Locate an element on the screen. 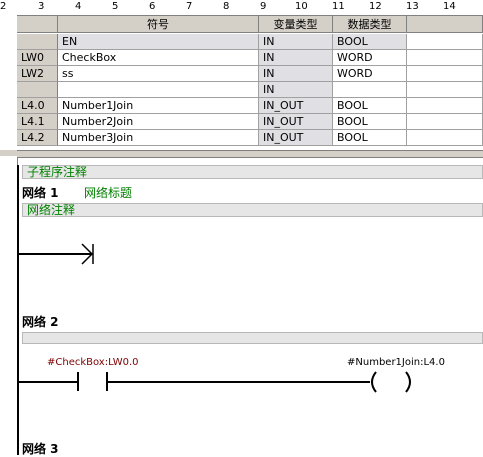 The height and width of the screenshot is (457, 483). ruler-tick: 11 is located at coordinates (338, 6).